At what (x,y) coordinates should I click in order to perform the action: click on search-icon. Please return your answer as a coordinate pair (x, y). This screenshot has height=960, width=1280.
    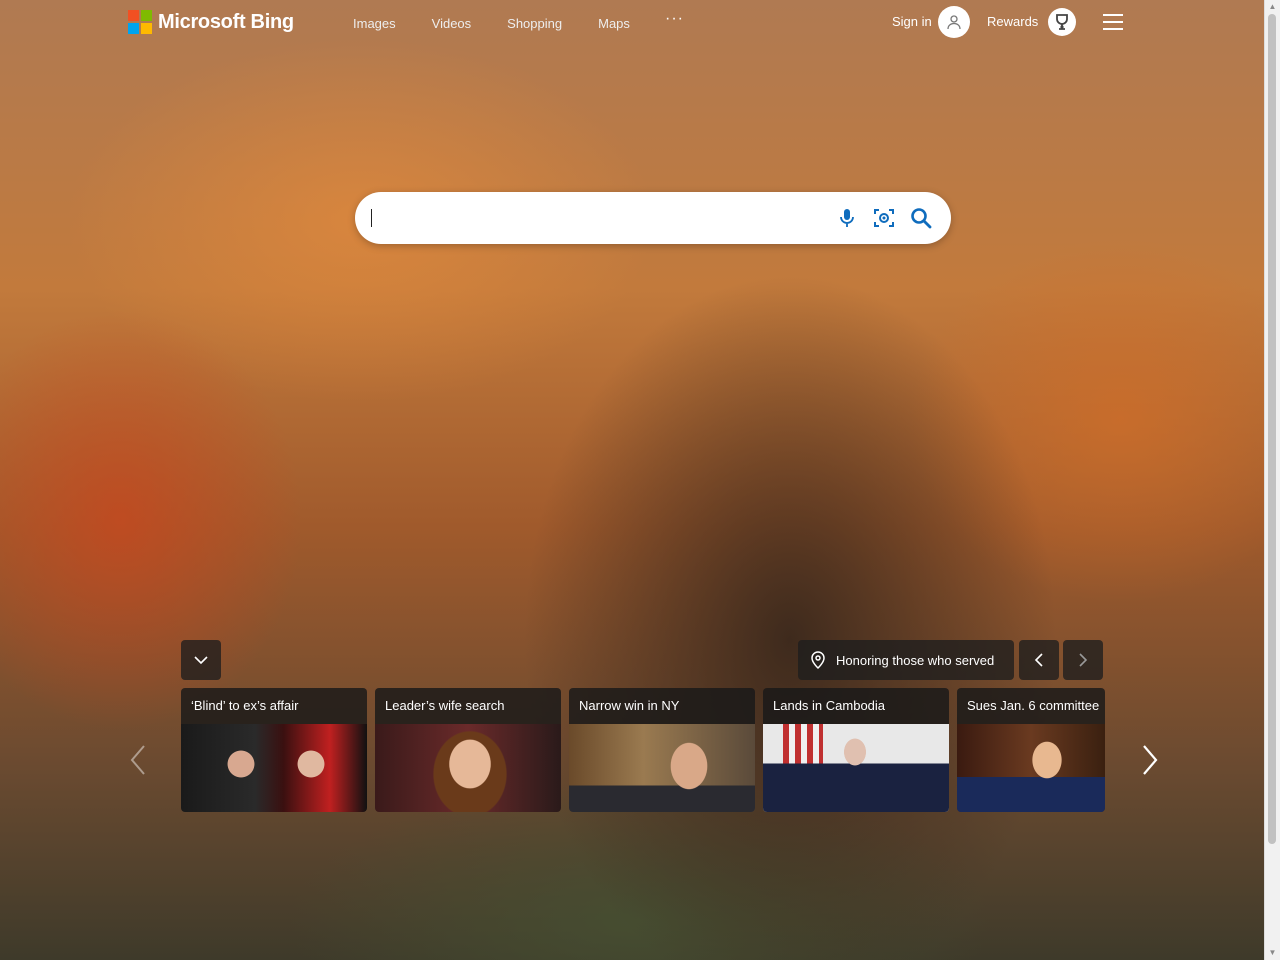
    Looking at the image, I should click on (921, 218).